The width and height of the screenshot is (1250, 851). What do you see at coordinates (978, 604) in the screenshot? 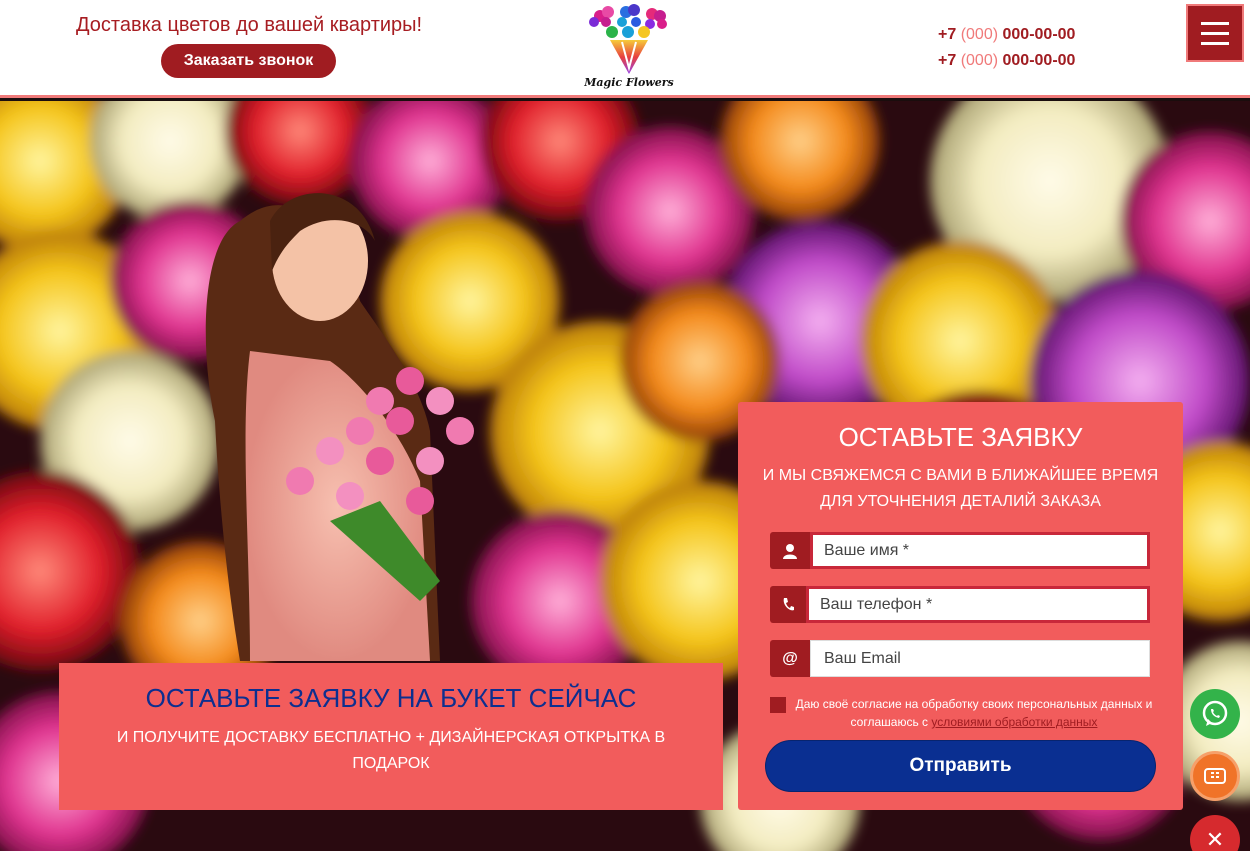
I see `phone-input` at bounding box center [978, 604].